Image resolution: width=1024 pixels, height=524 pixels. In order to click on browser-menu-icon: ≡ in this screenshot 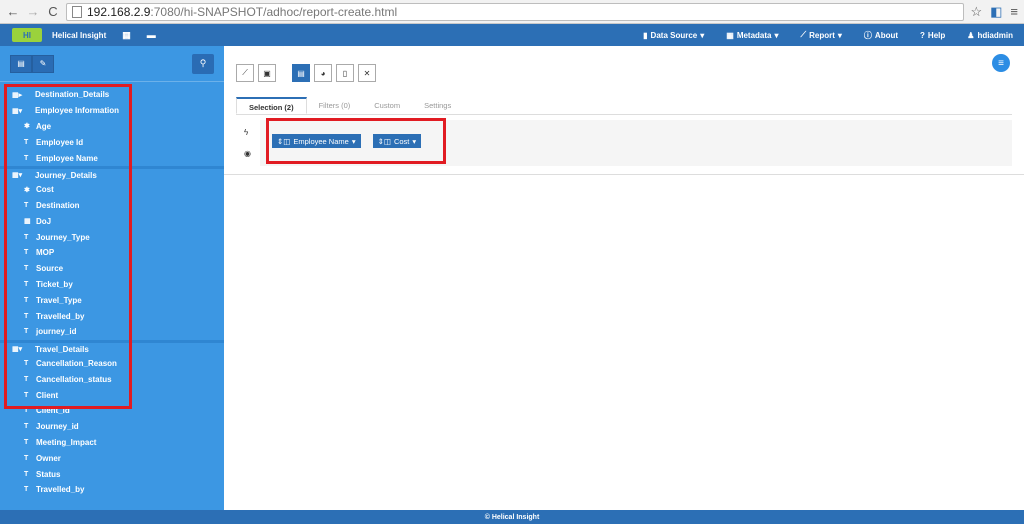, I will do `click(1014, 11)`.